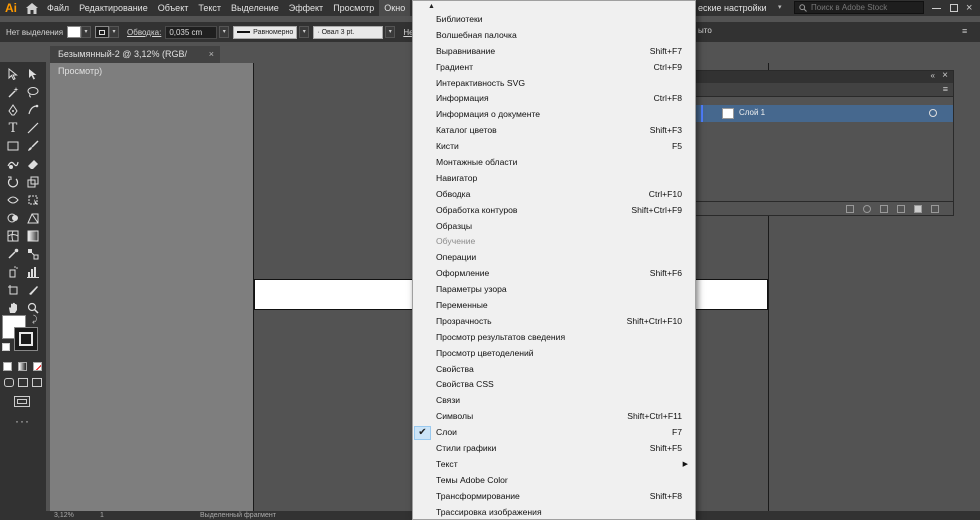 The height and width of the screenshot is (520, 980). I want to click on gradient-tool-icon, so click(33, 236).